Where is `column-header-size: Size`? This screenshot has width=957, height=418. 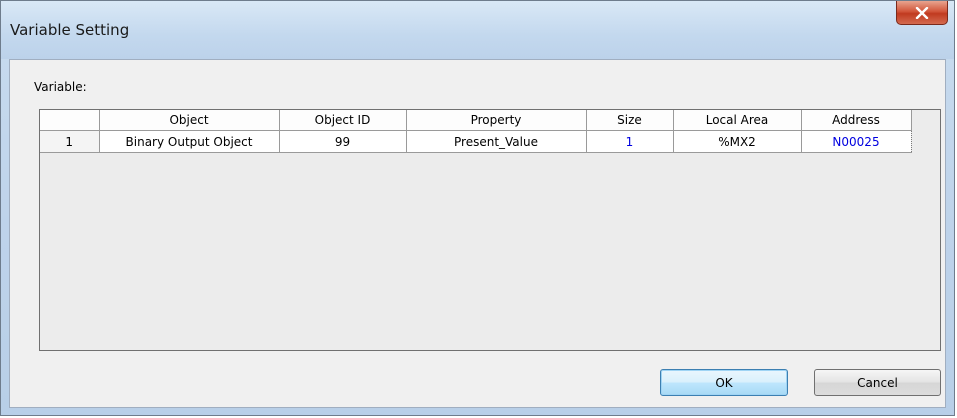 column-header-size: Size is located at coordinates (629, 120).